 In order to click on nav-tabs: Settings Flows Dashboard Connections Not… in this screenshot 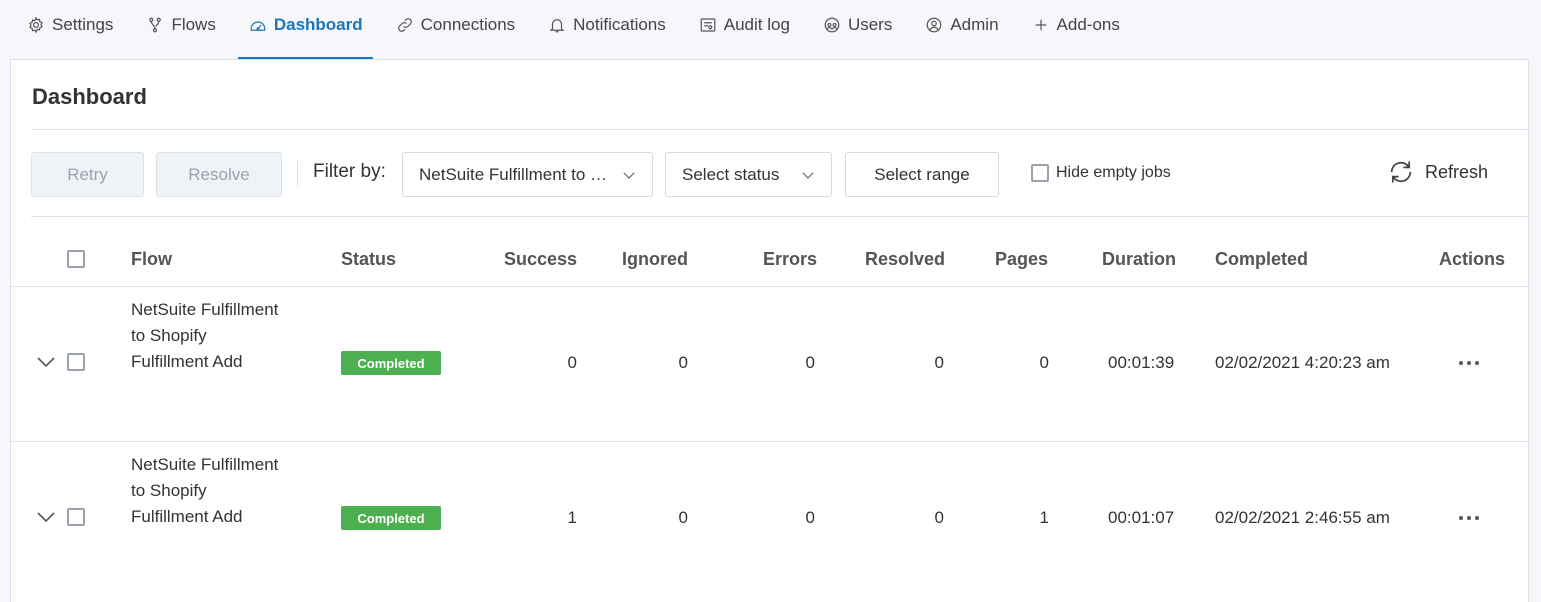, I will do `click(579, 30)`.